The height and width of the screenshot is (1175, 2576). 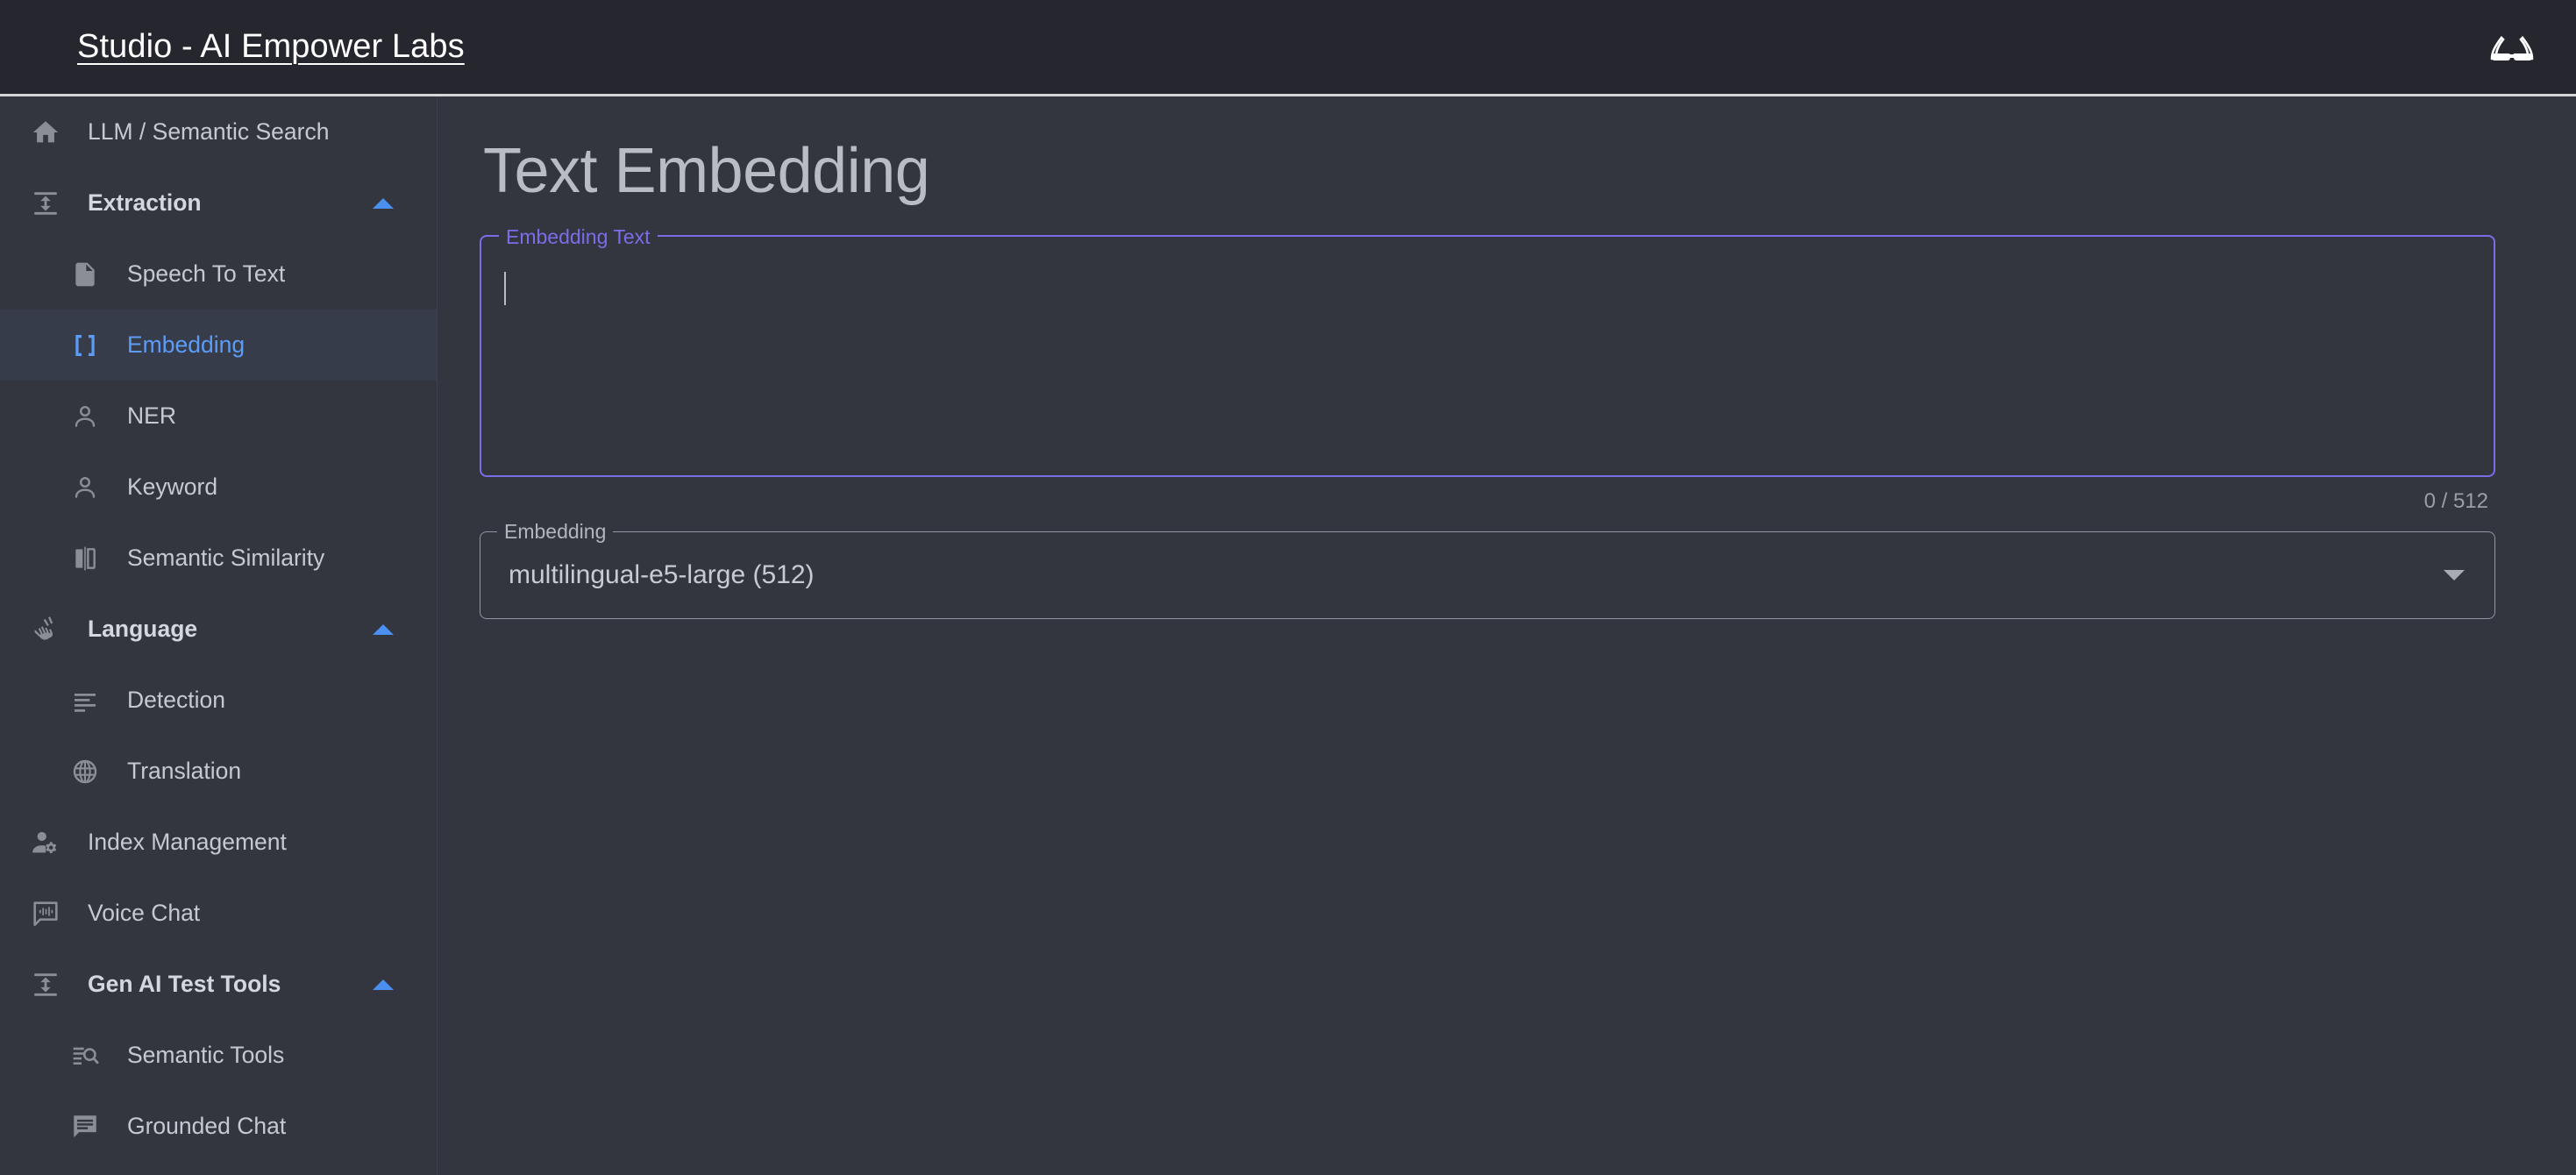 I want to click on character-counter: 0 / 512, so click(x=2455, y=501).